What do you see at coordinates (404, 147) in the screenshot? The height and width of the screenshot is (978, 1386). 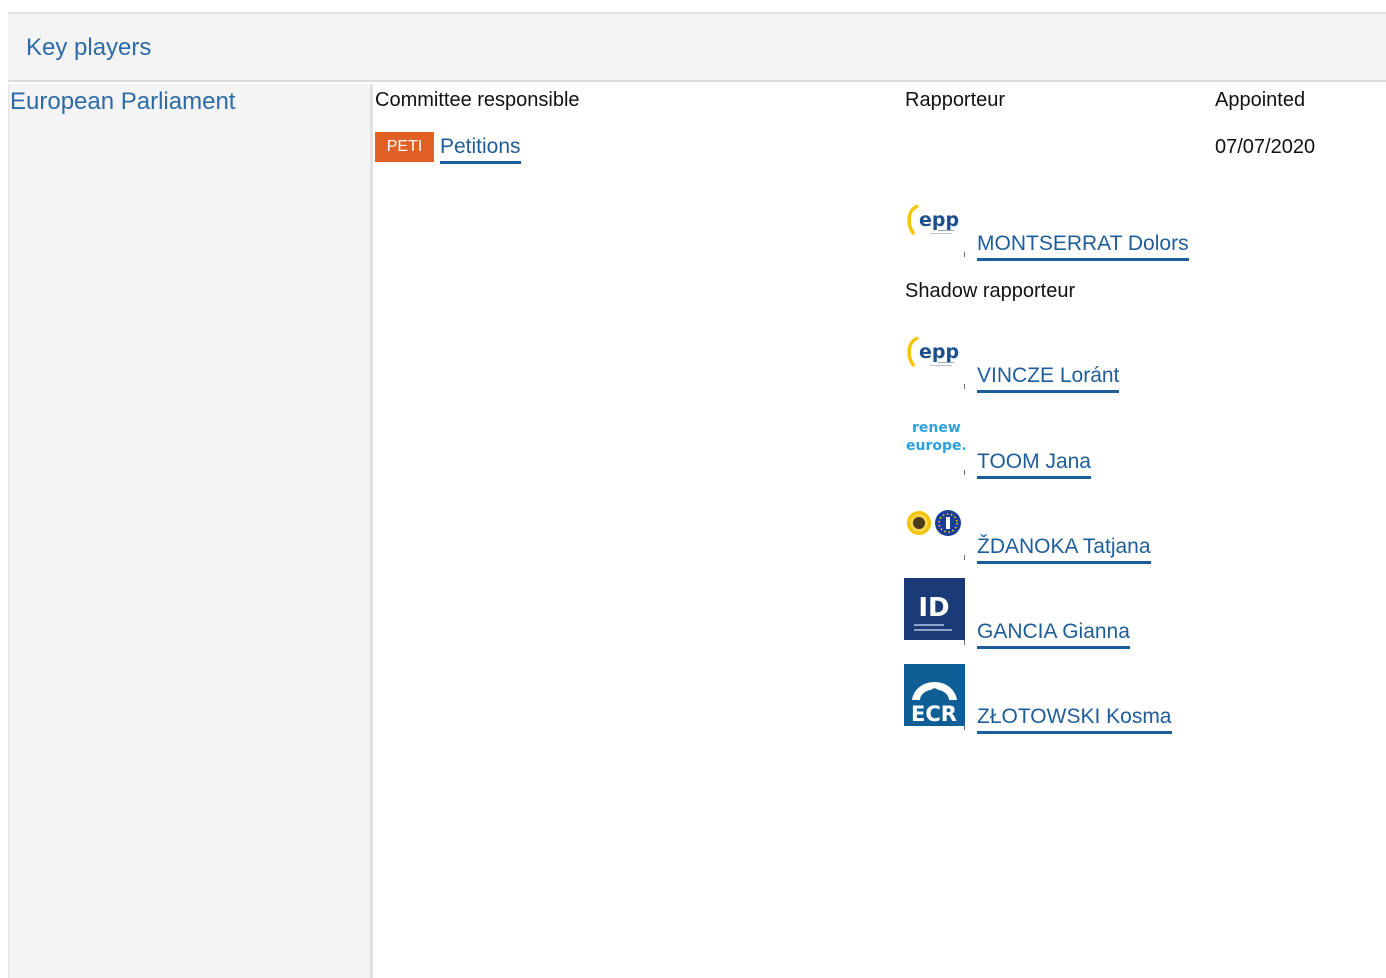 I see `committee-badge: PETI` at bounding box center [404, 147].